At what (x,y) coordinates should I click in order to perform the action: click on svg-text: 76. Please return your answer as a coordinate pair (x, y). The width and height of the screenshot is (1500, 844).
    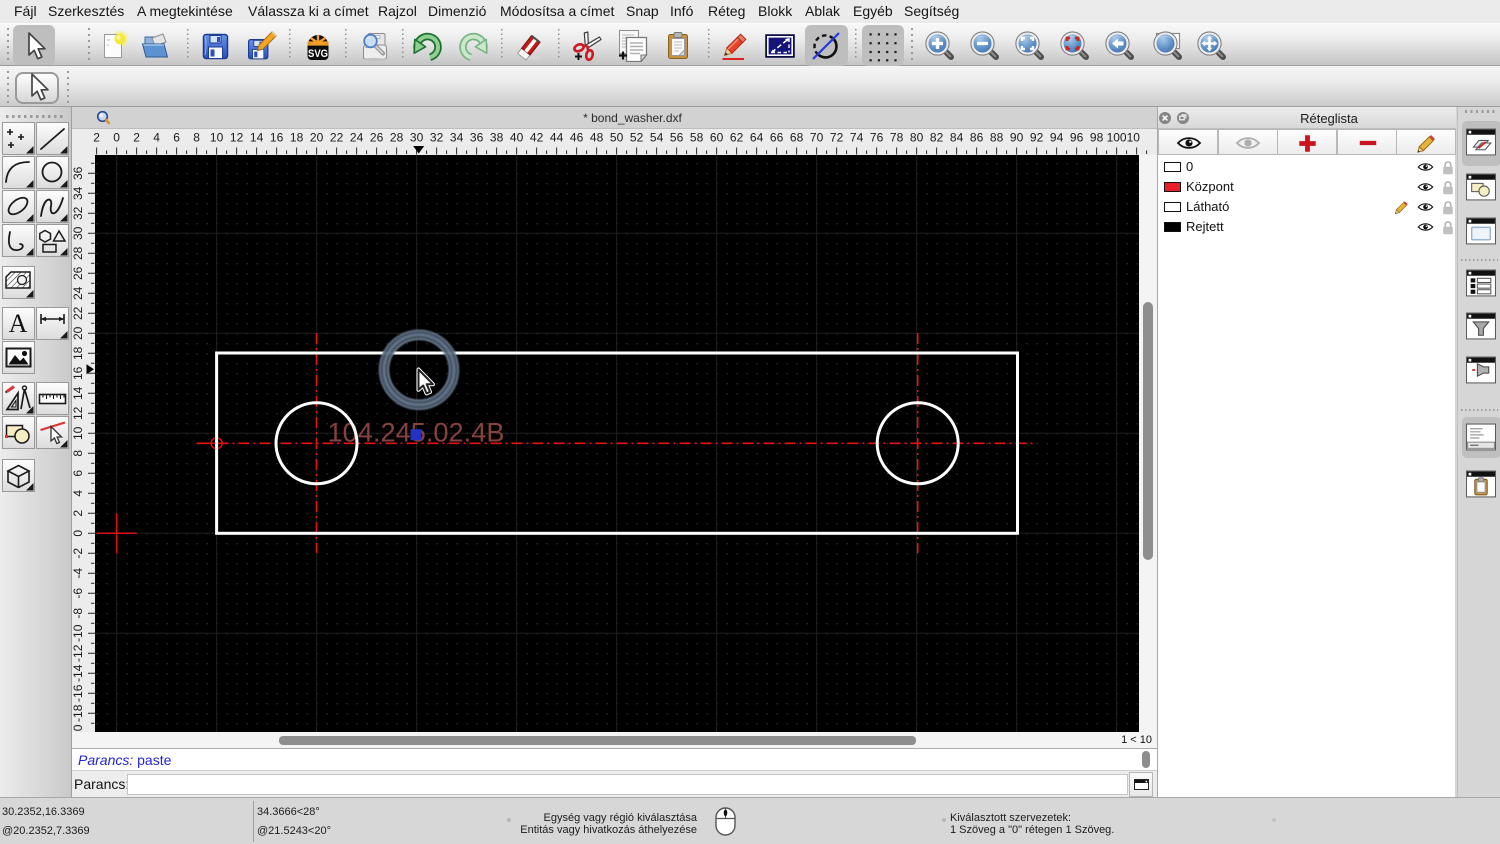
    Looking at the image, I should click on (877, 138).